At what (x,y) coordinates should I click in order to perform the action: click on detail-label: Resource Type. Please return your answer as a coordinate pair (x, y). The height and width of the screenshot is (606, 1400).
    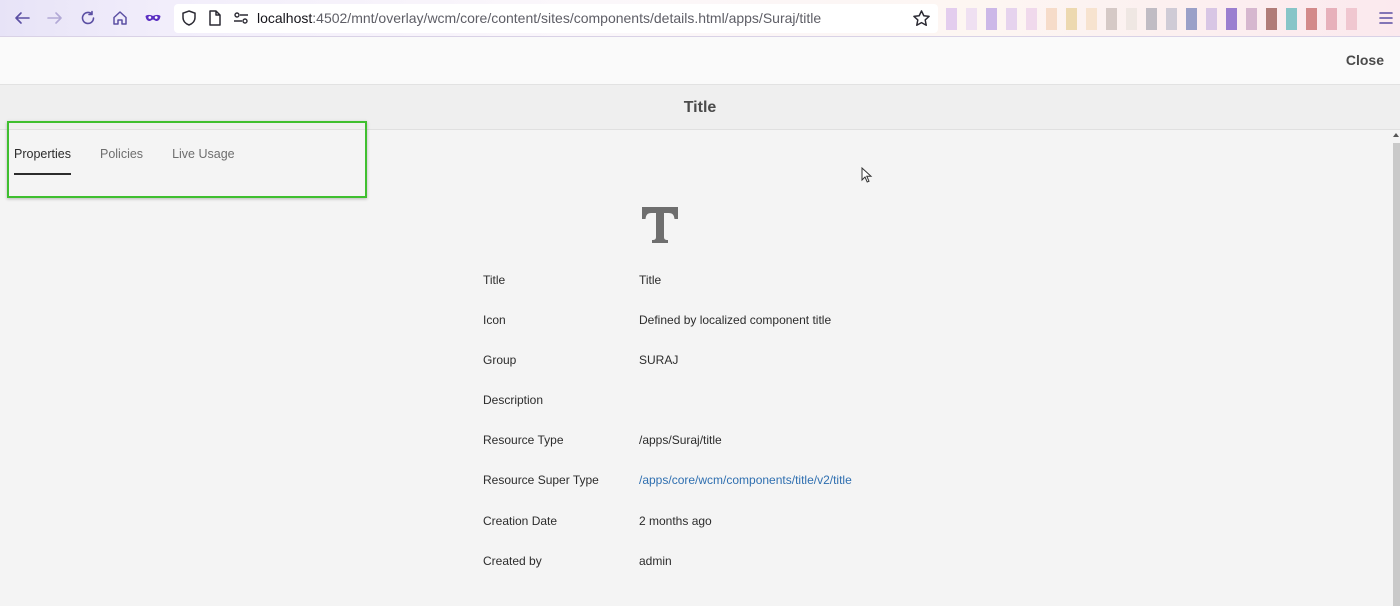
    Looking at the image, I should click on (523, 440).